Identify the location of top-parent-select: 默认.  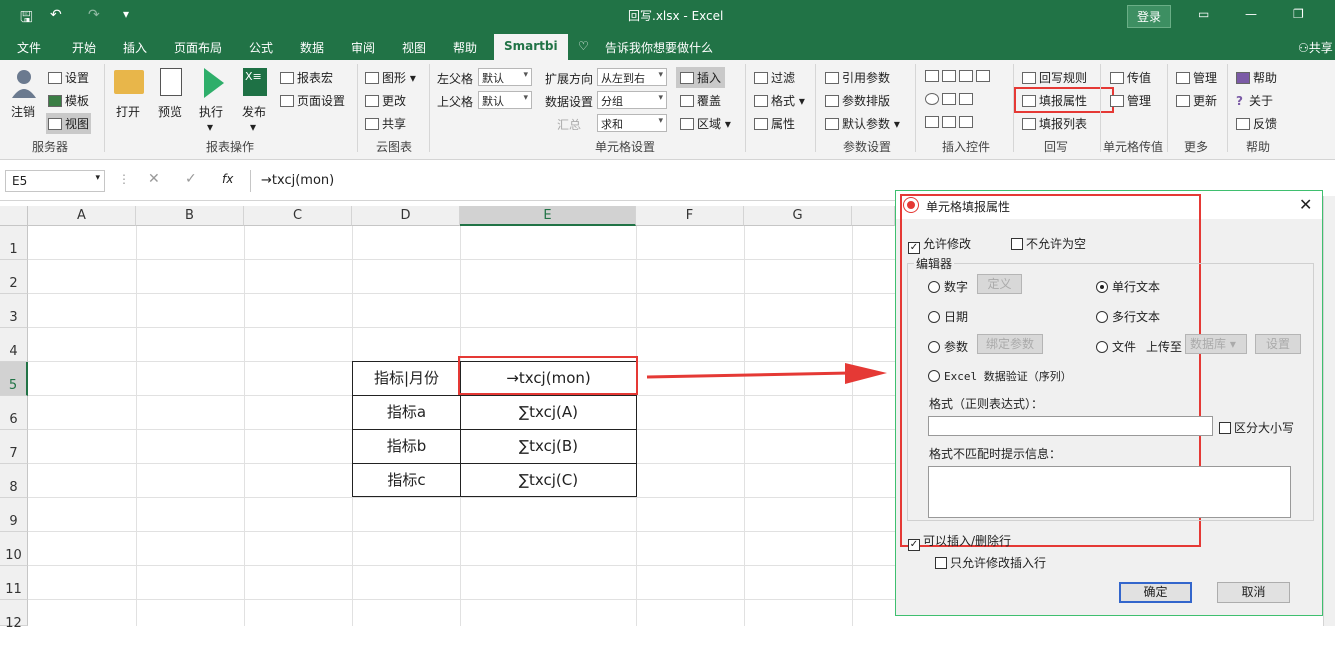
(505, 100).